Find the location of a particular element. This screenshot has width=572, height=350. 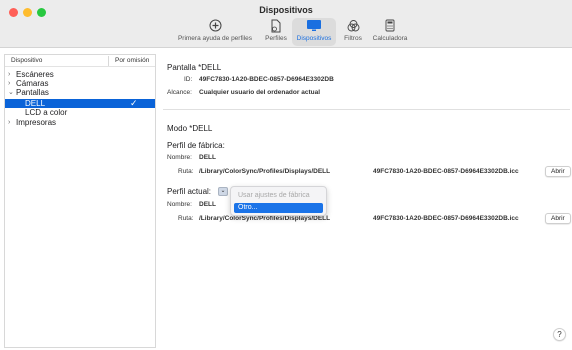

current-open-button: Abrir is located at coordinates (558, 218).